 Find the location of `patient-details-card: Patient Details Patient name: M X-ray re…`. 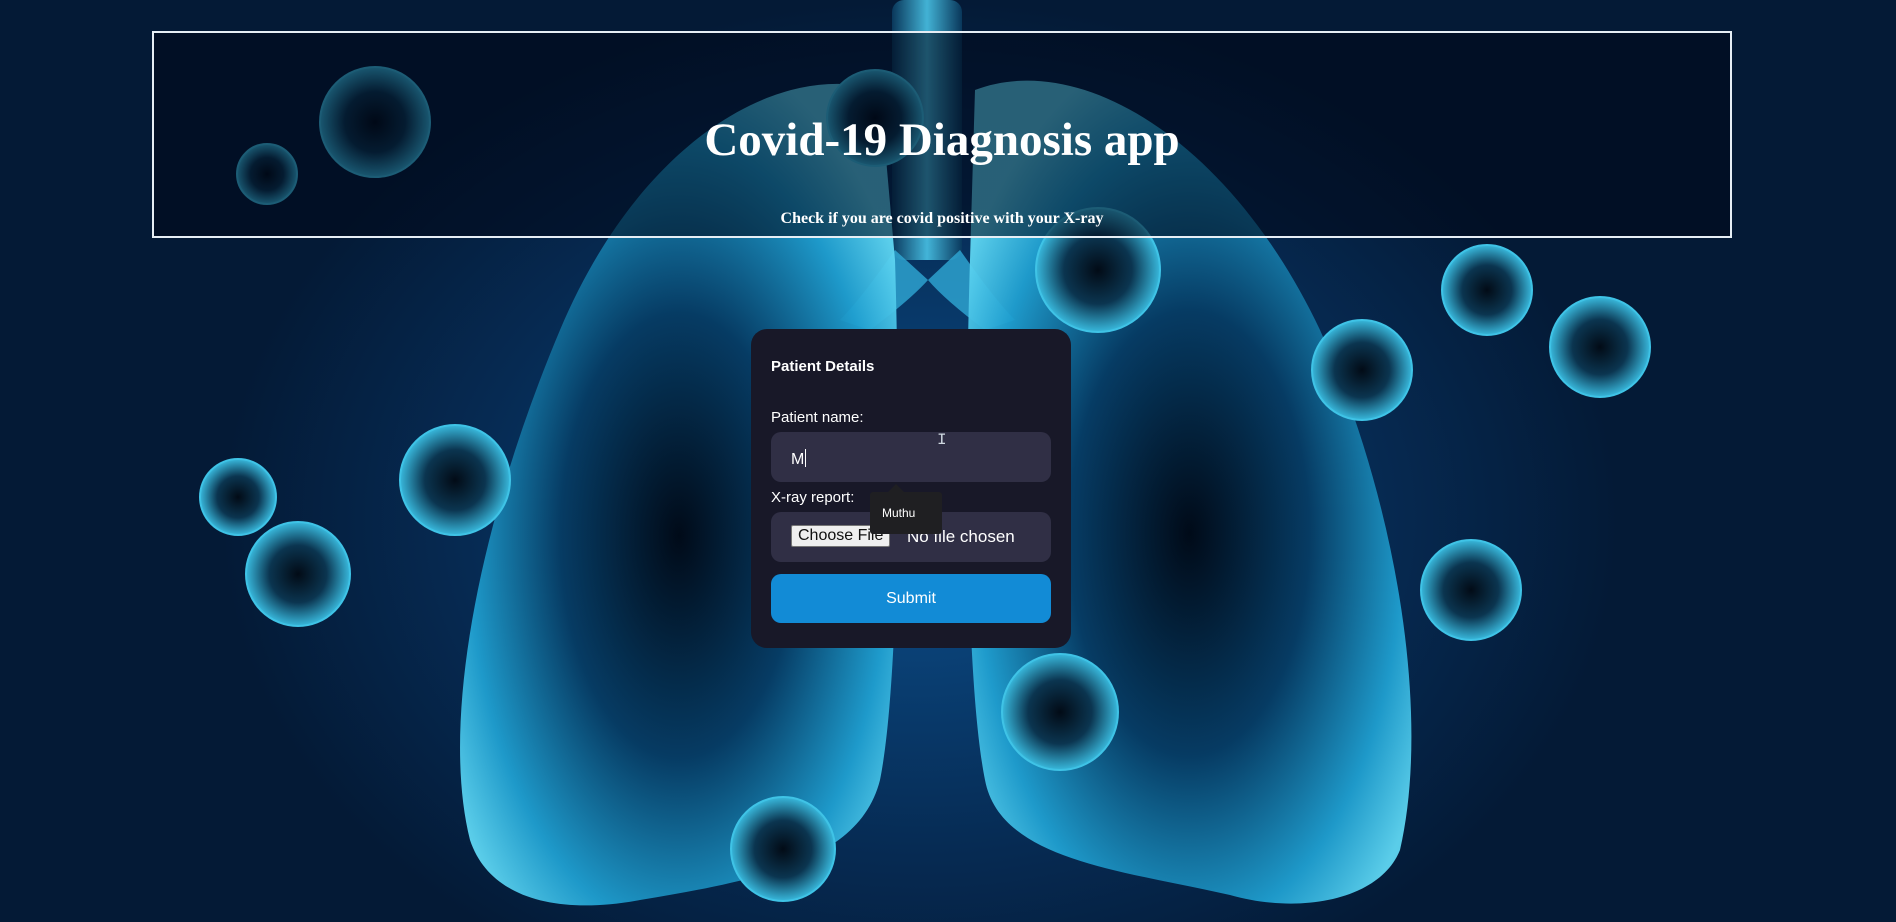

patient-details-card: Patient Details Patient name: M X-ray re… is located at coordinates (911, 488).